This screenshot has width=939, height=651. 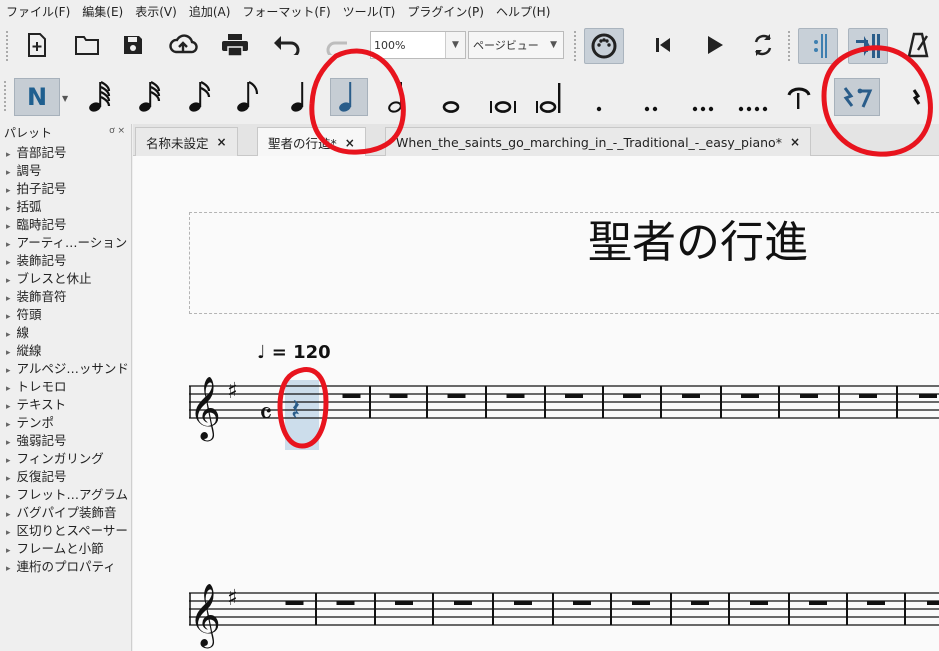 I want to click on palette-item: 臨時記号, so click(x=67, y=225).